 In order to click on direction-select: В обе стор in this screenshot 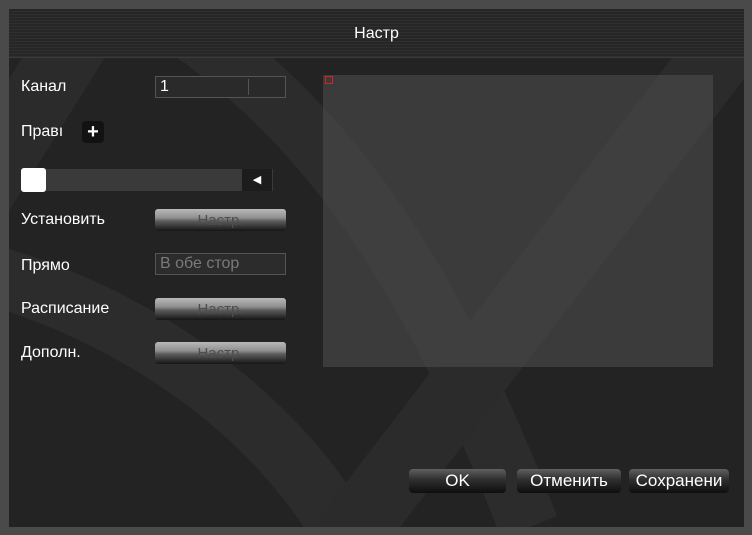, I will do `click(220, 264)`.